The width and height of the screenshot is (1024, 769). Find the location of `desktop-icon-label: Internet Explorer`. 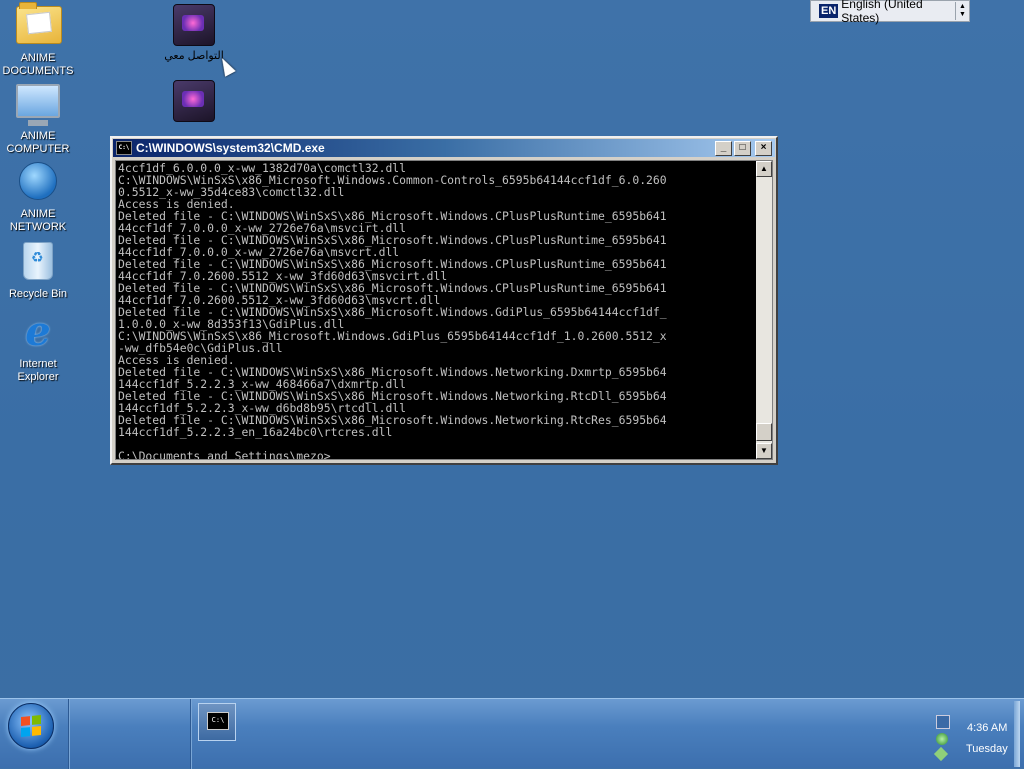

desktop-icon-label: Internet Explorer is located at coordinates (38, 370).